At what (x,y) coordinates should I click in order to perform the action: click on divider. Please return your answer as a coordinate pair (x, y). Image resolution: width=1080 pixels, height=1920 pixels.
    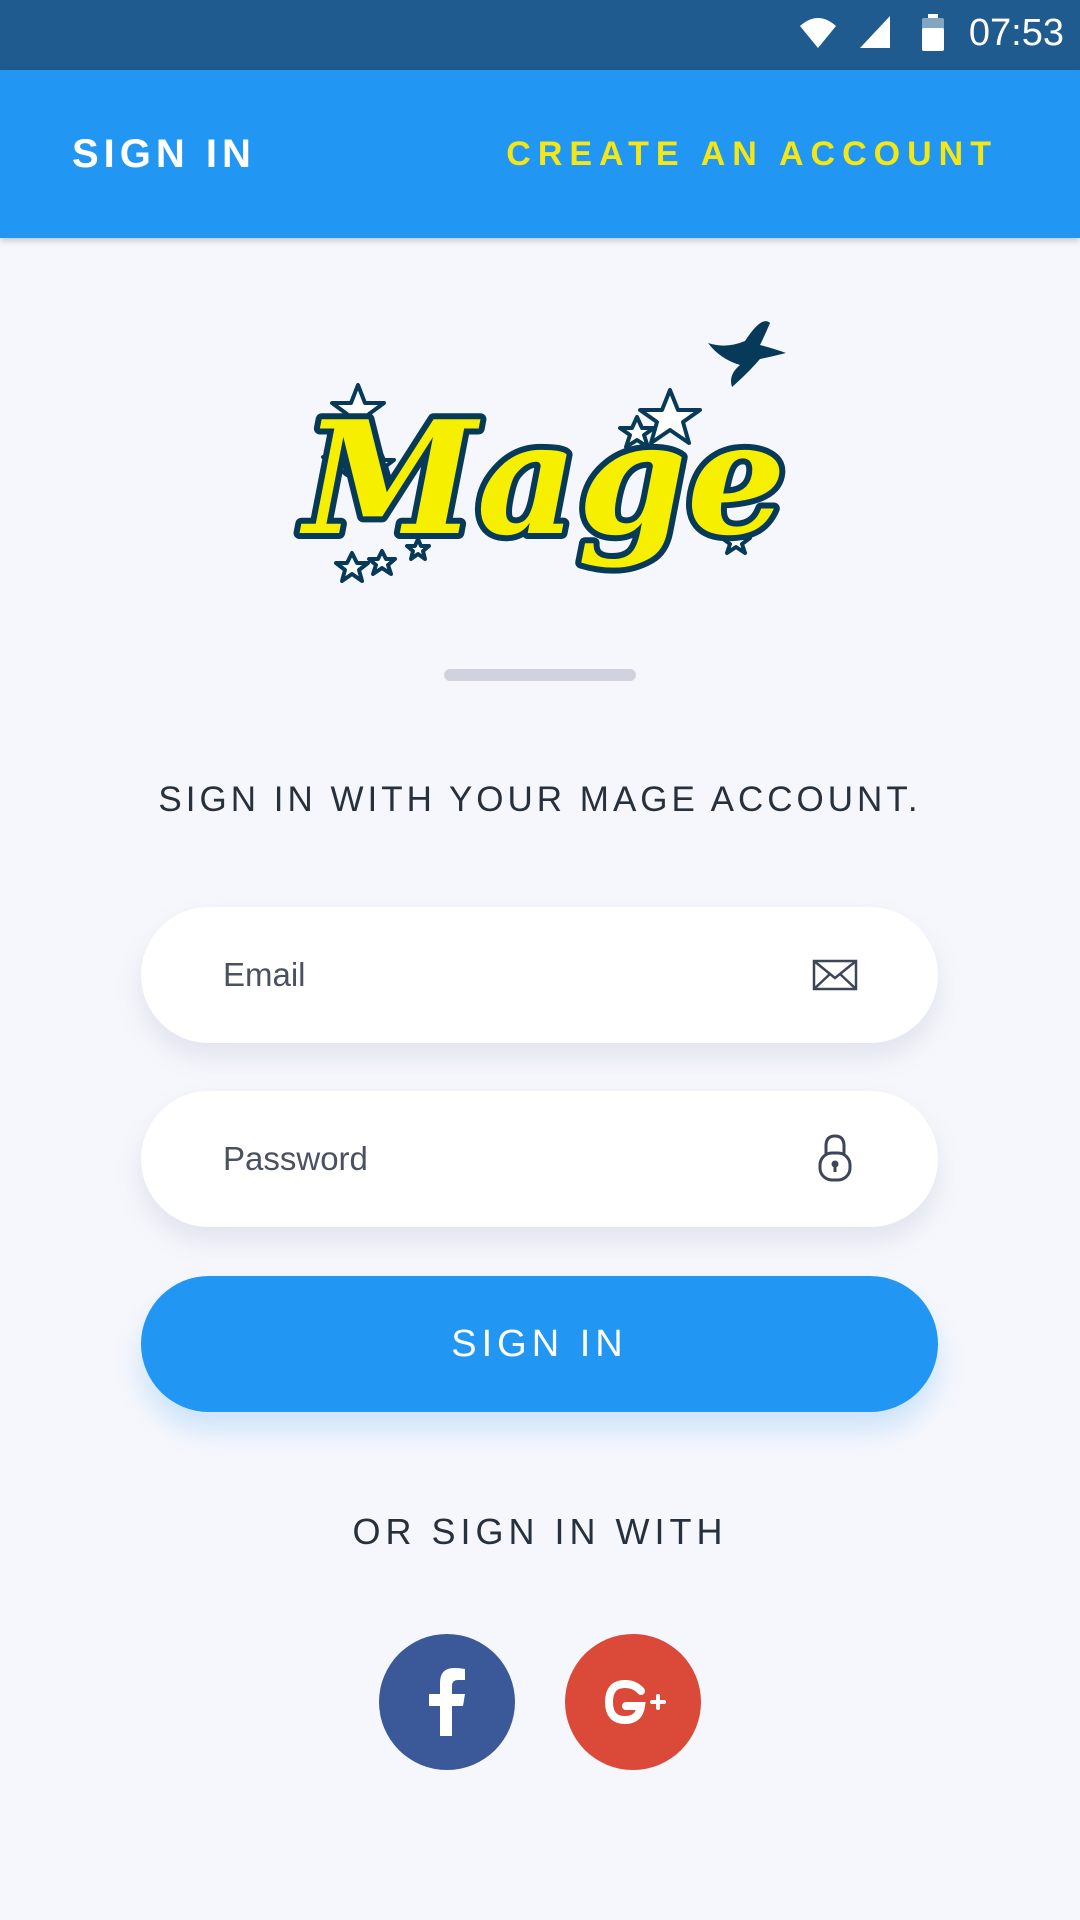
    Looking at the image, I should click on (540, 675).